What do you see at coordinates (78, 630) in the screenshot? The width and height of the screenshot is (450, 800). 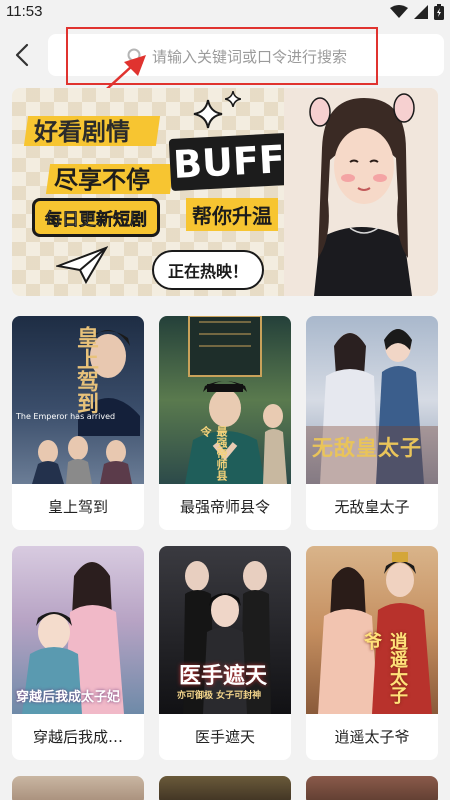 I see `drama-poster: 穿越后我成太子妃` at bounding box center [78, 630].